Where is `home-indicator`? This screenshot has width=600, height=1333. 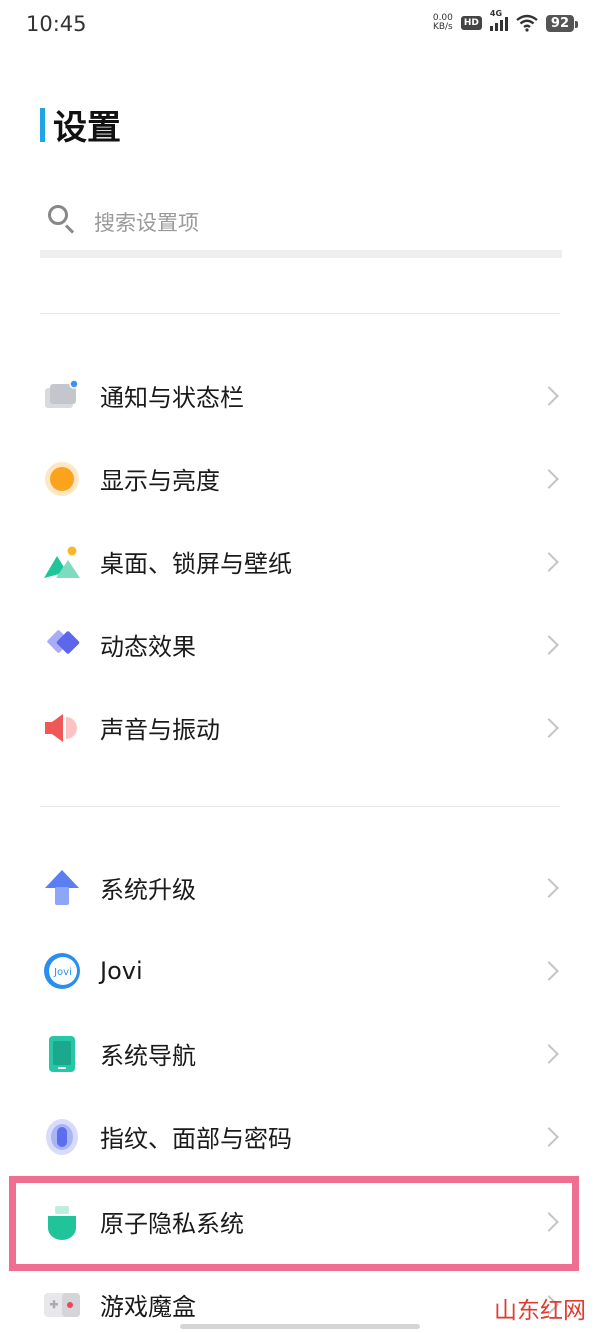
home-indicator is located at coordinates (300, 1326).